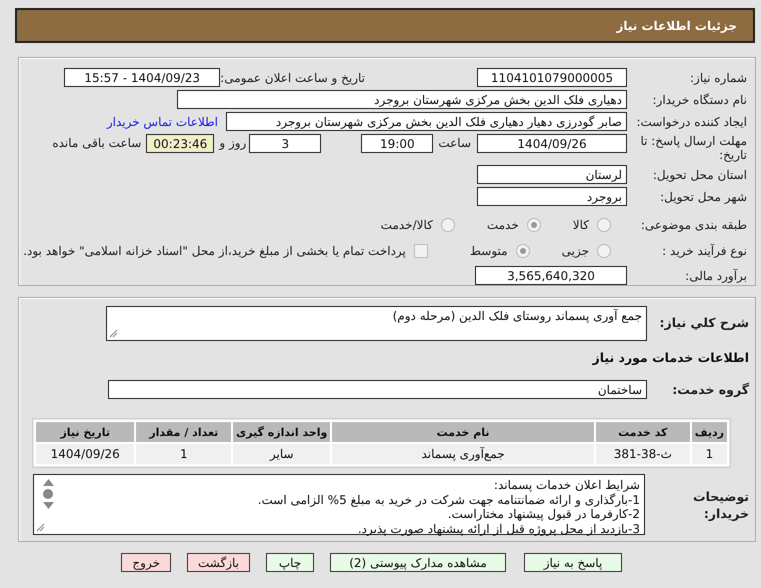 The image size is (761, 588). I want to click on requester-field: صابر گودرزی دهیار دهیاری فلک الدین بخش مرکزی شهرستان بروجرد, so click(426, 121).